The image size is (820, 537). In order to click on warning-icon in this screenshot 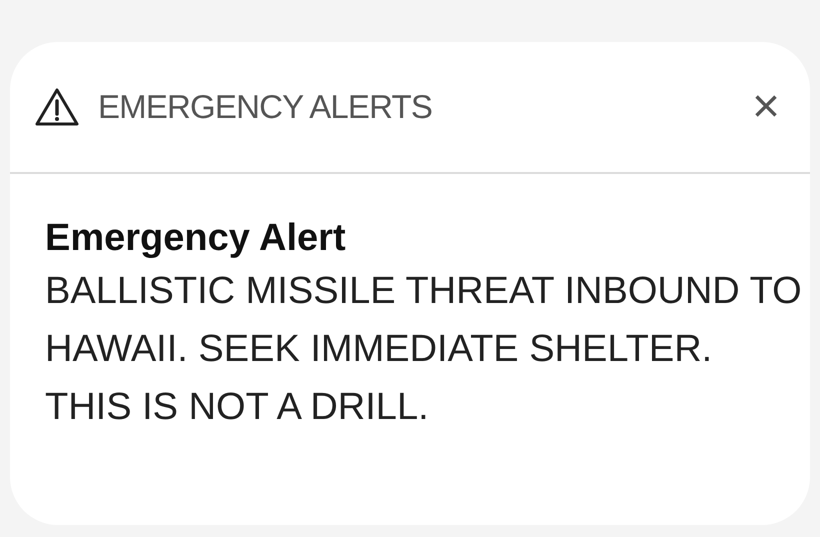, I will do `click(57, 107)`.